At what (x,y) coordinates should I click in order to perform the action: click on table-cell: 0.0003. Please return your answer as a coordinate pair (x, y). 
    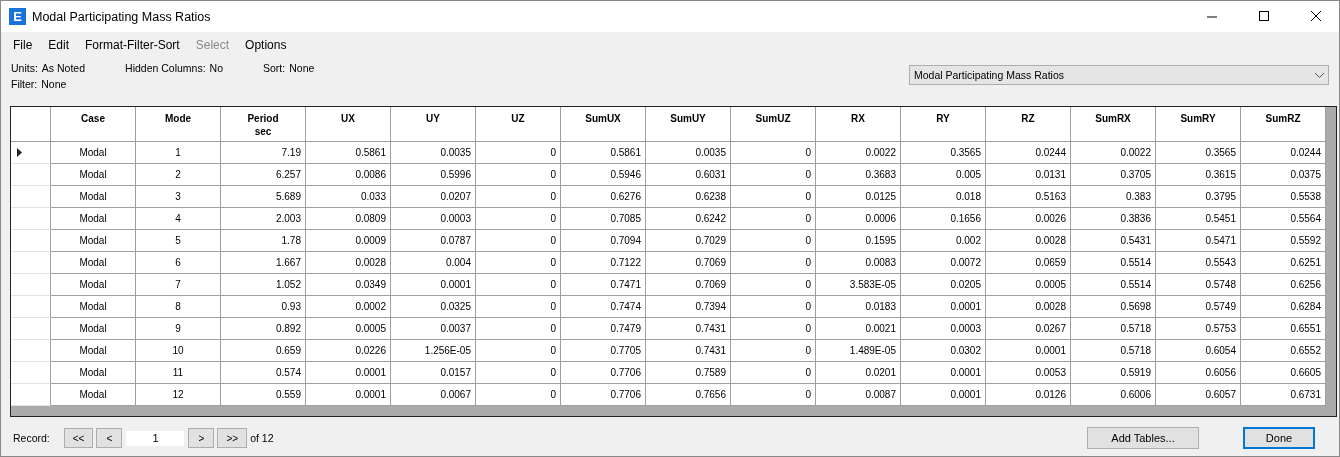
    Looking at the image, I should click on (943, 329).